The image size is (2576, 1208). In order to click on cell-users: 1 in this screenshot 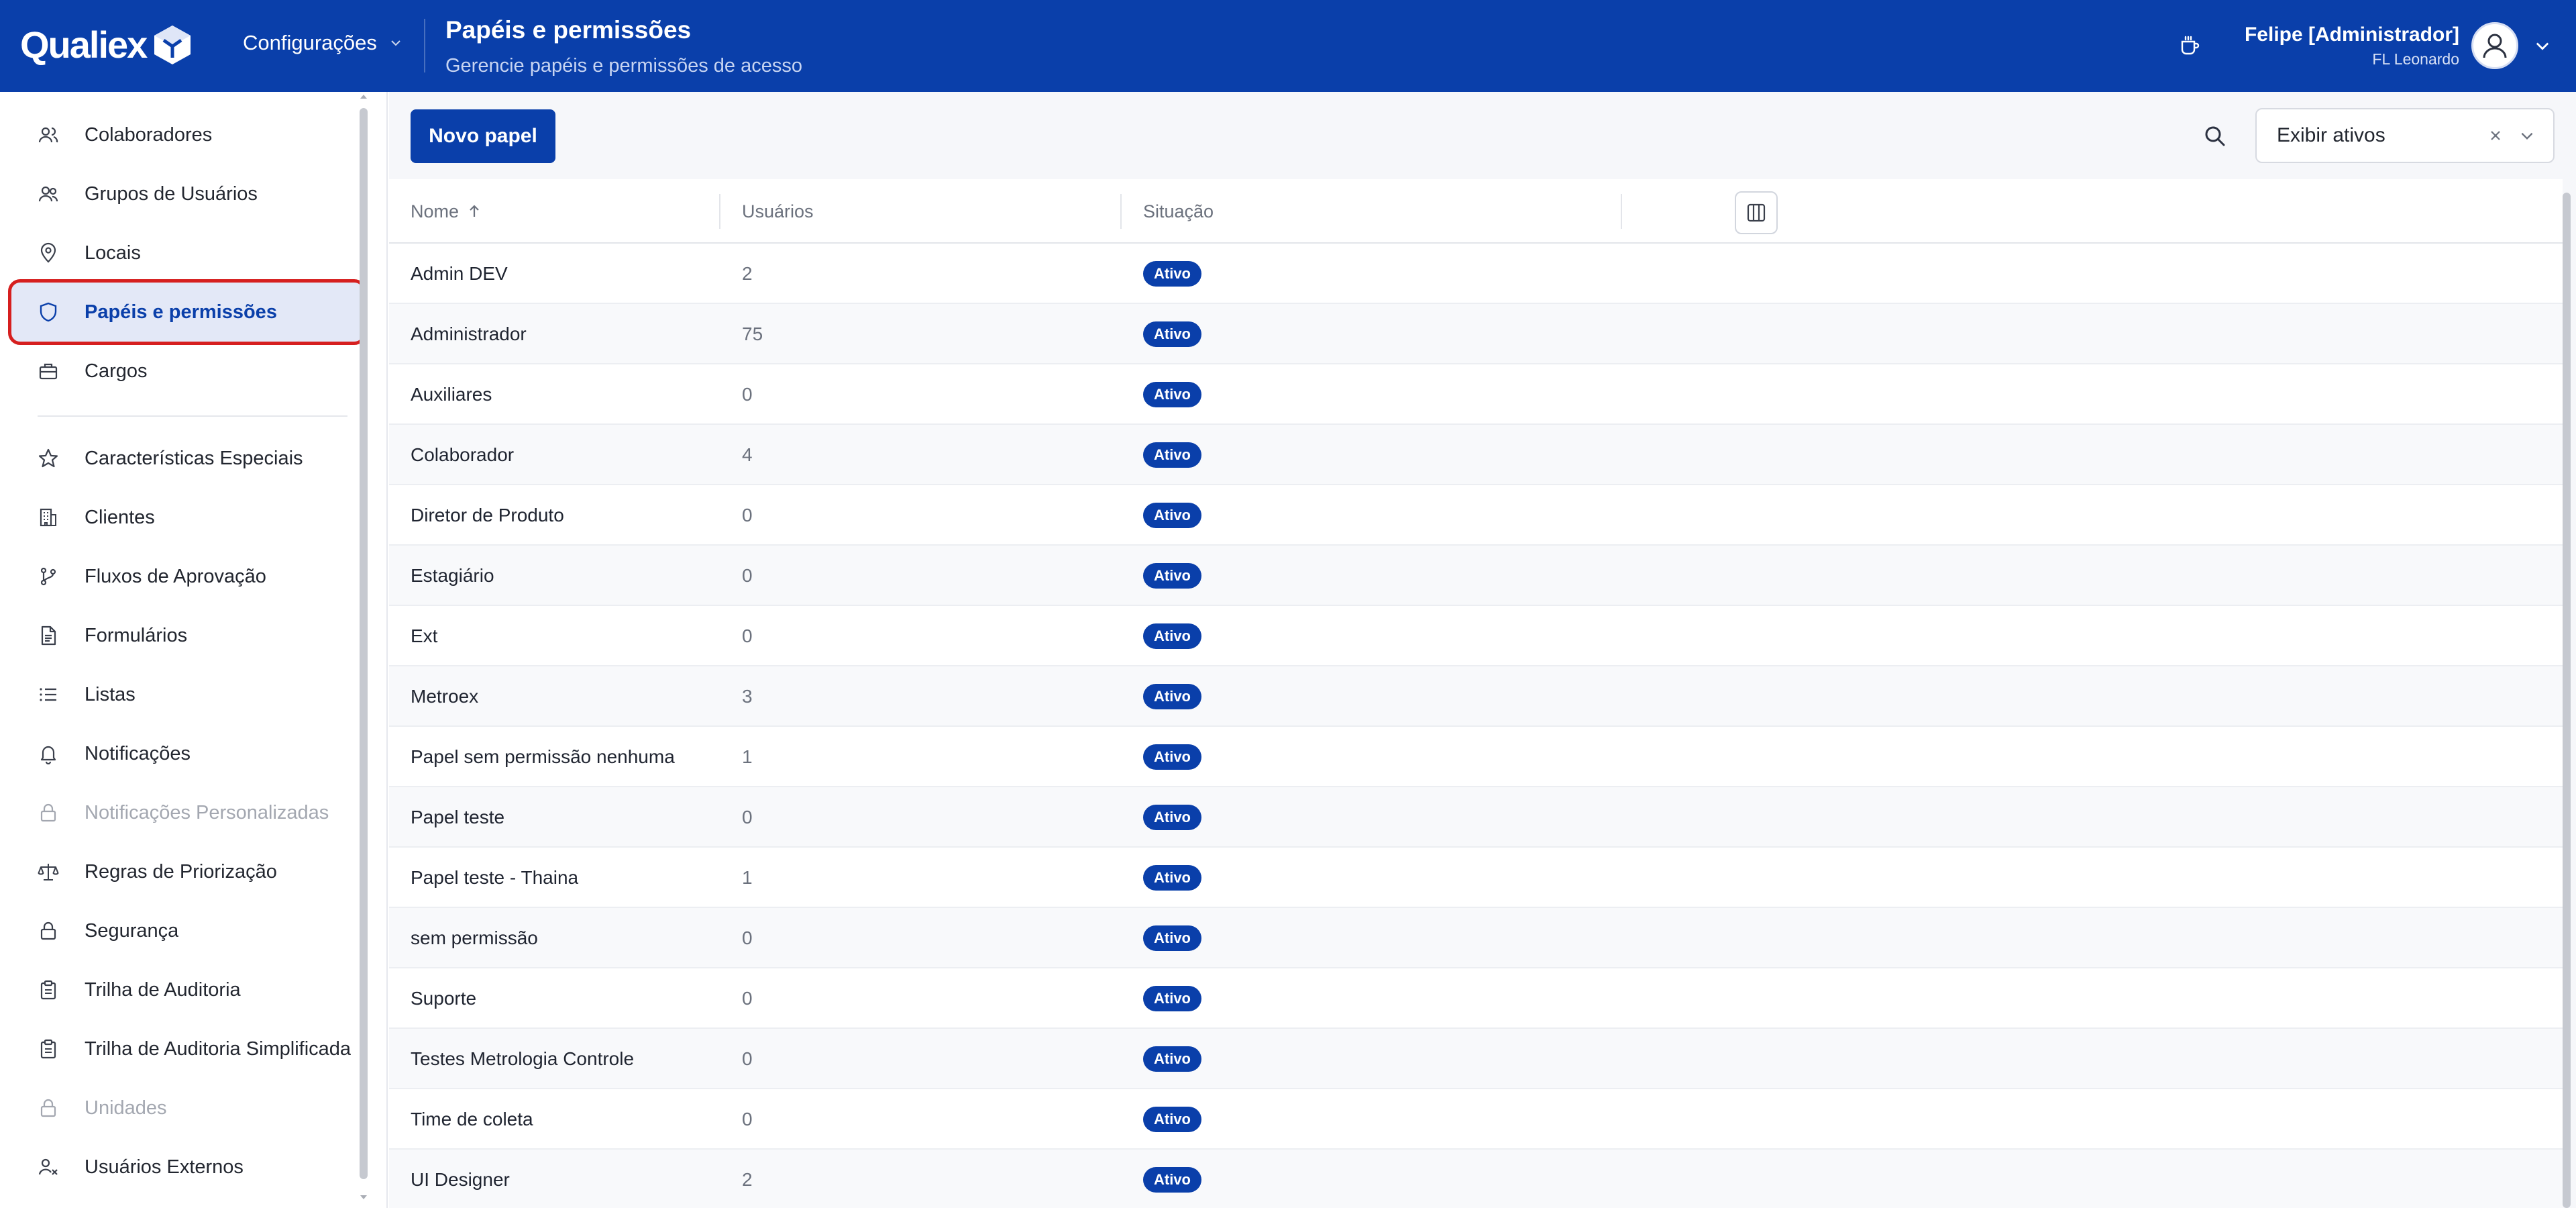, I will do `click(747, 756)`.